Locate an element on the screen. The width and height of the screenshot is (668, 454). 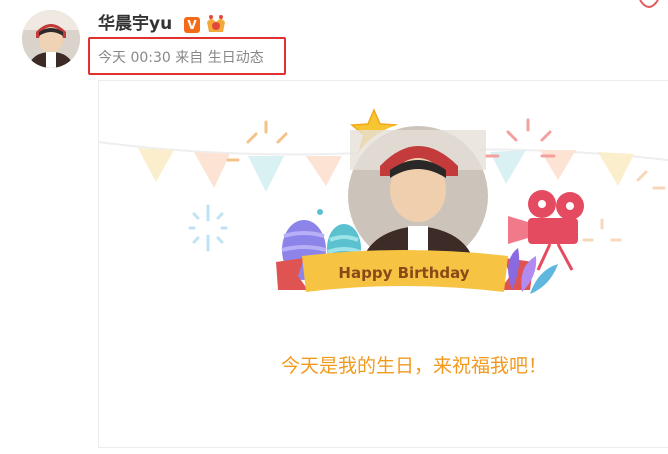
avatar-photo is located at coordinates (51, 39).